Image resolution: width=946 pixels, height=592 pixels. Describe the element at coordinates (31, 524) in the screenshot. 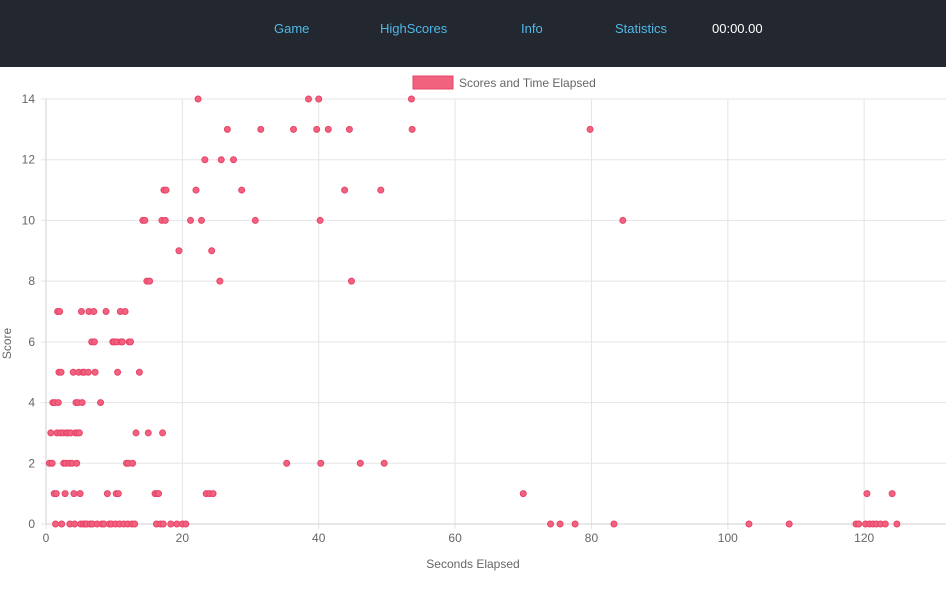

I see `y-tick-label: 0` at that location.